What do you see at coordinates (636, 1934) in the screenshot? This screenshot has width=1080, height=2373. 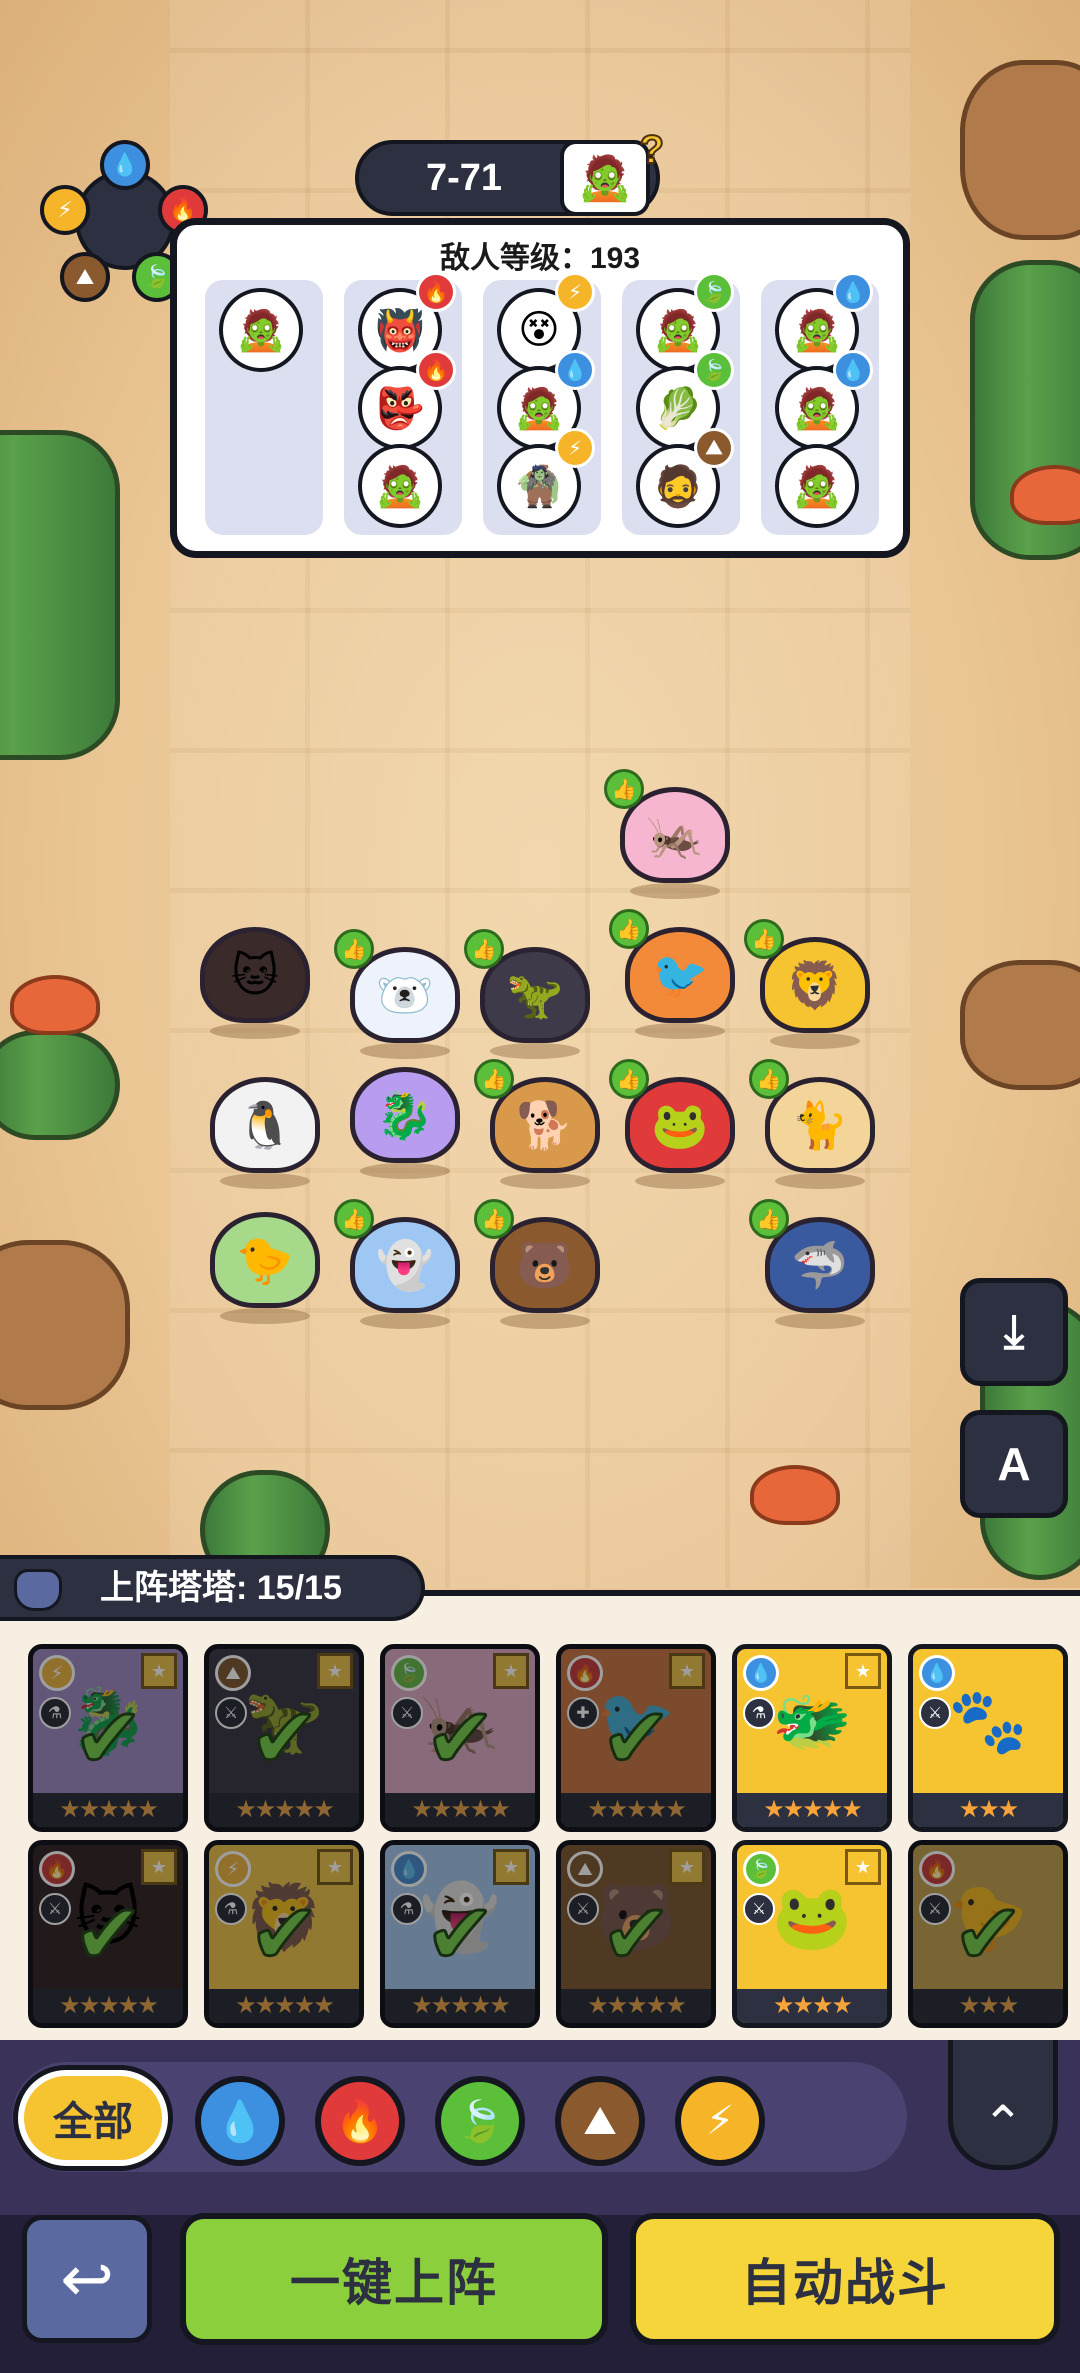 I see `roster-card: 🐻 ⛰ ⚔ ★ ★★★★★ ✔` at bounding box center [636, 1934].